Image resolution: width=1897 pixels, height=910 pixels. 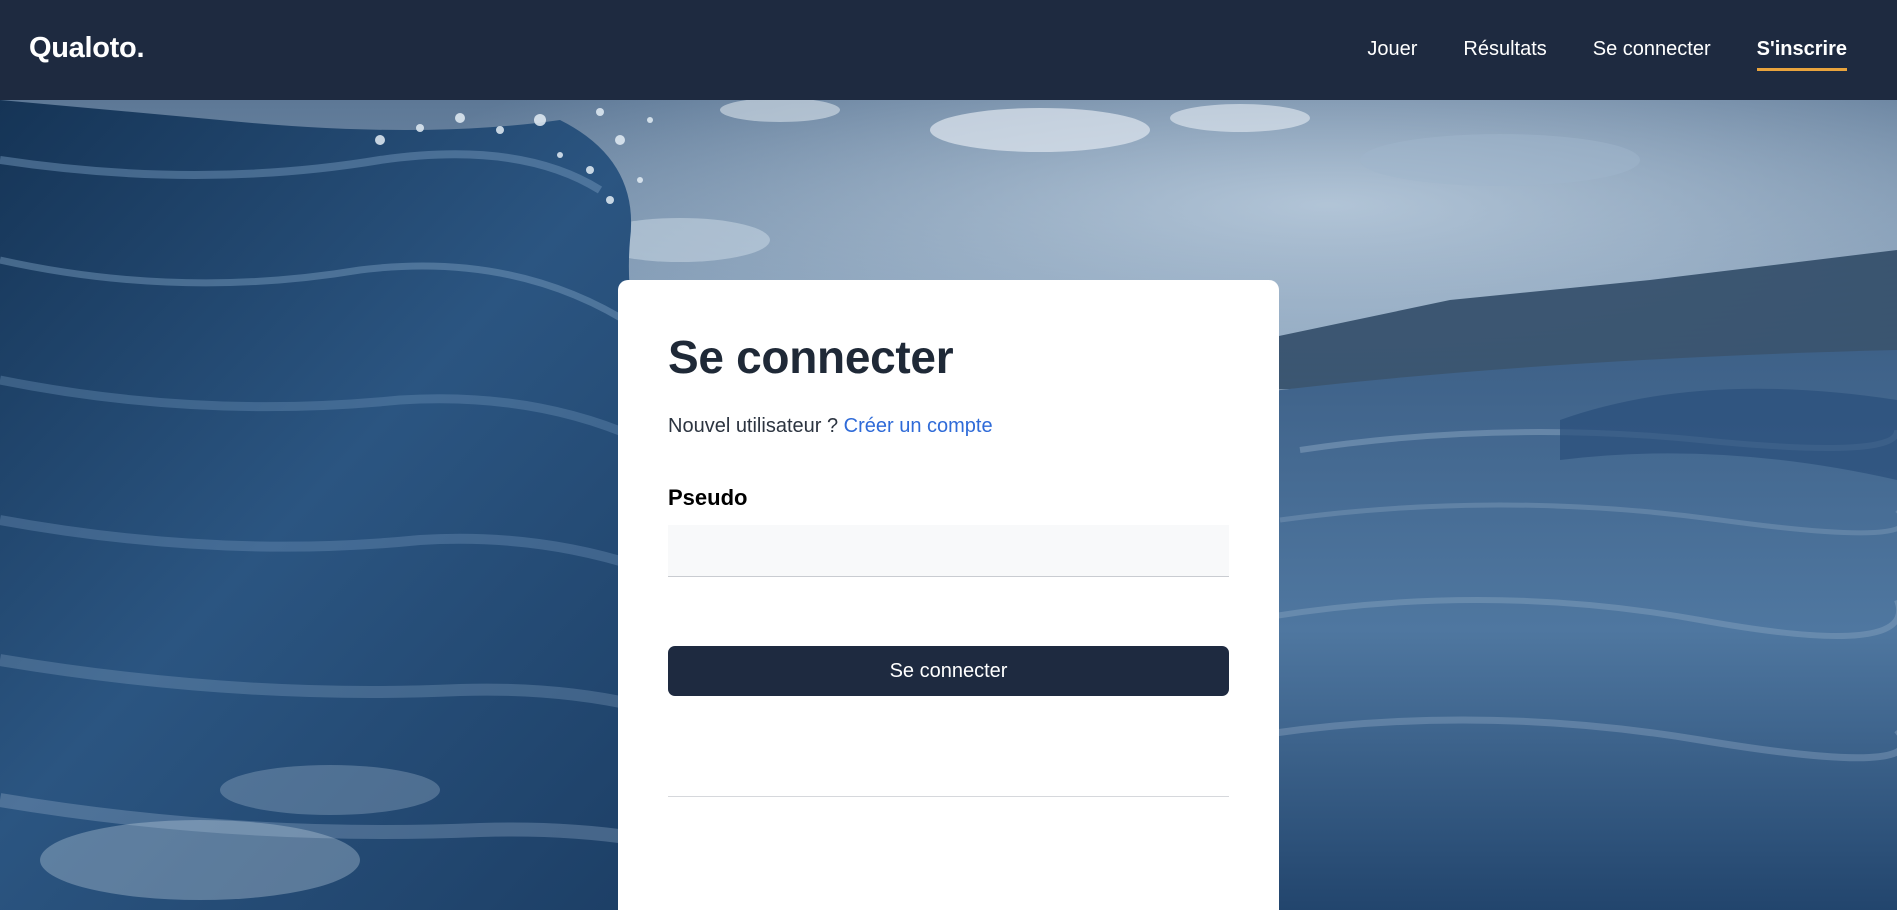 What do you see at coordinates (811, 357) in the screenshot?
I see `page-title: Se connecter` at bounding box center [811, 357].